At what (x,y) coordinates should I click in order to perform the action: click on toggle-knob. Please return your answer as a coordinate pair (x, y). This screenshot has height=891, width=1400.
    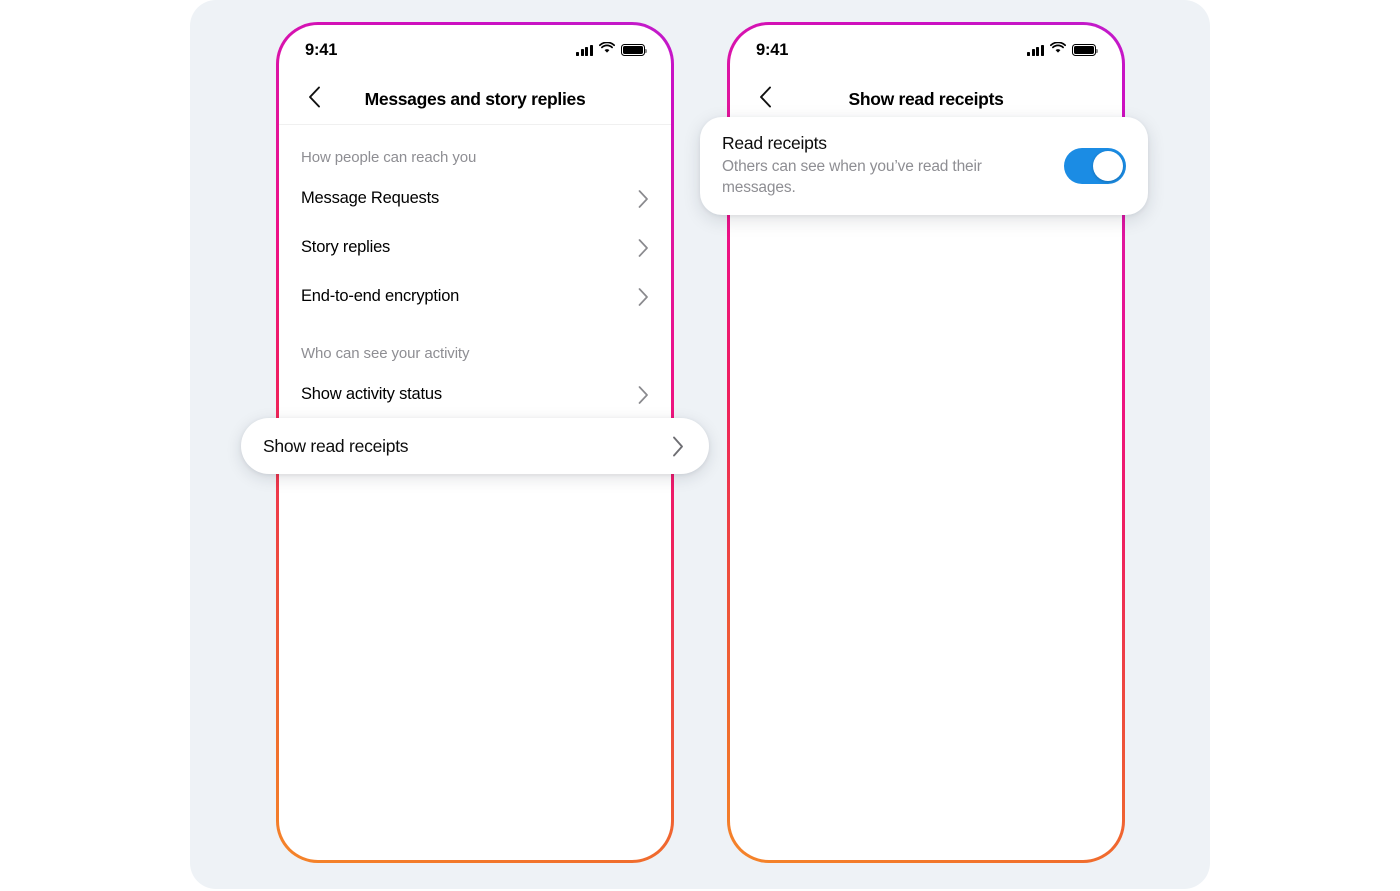
    Looking at the image, I should click on (1108, 166).